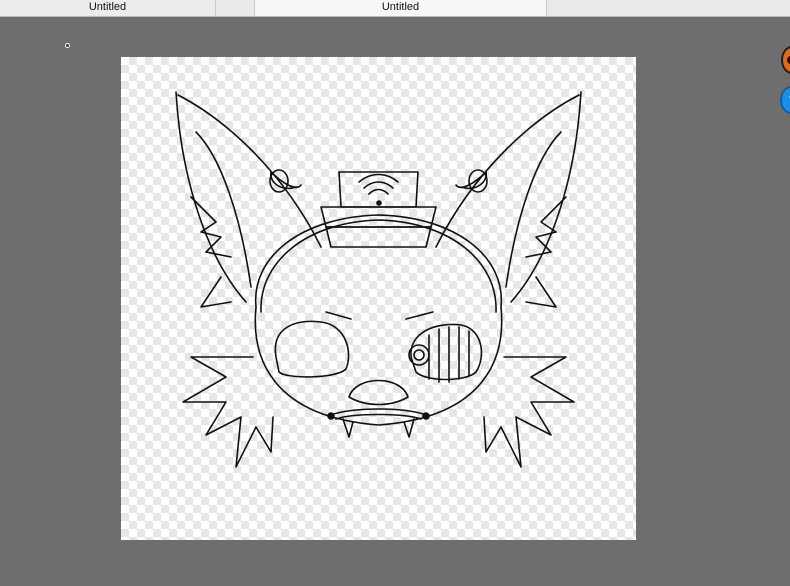 The image size is (790, 586). What do you see at coordinates (108, 8) in the screenshot?
I see `document-tab-1: Untitled` at bounding box center [108, 8].